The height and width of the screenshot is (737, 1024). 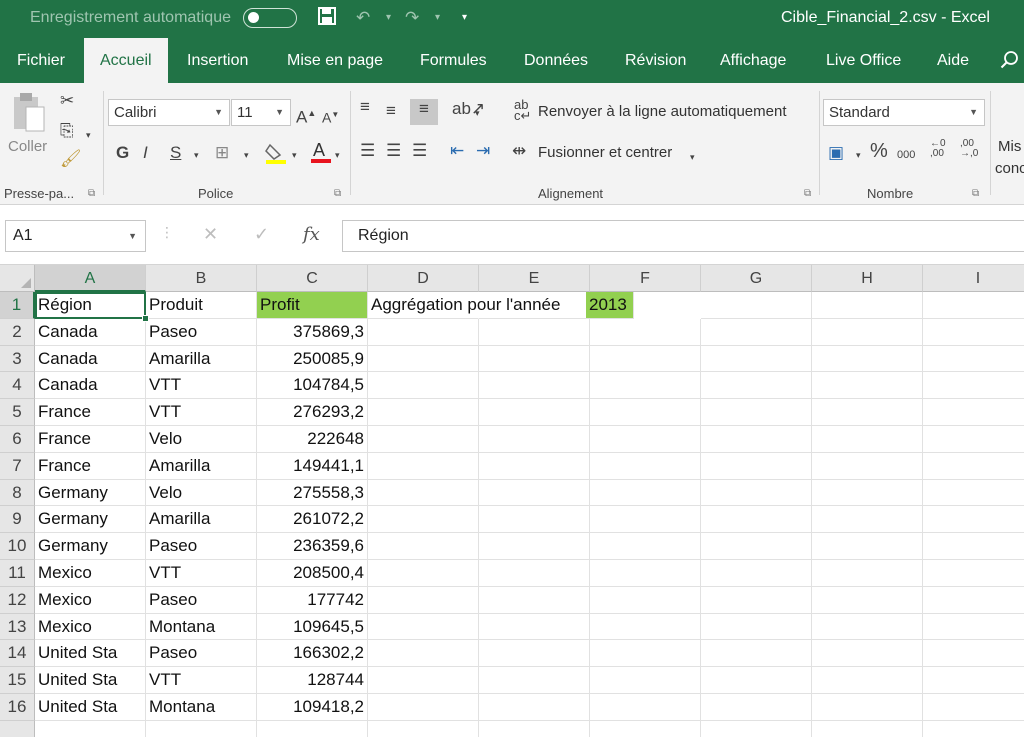 I want to click on tab-live-office: Live Office, so click(x=863, y=60).